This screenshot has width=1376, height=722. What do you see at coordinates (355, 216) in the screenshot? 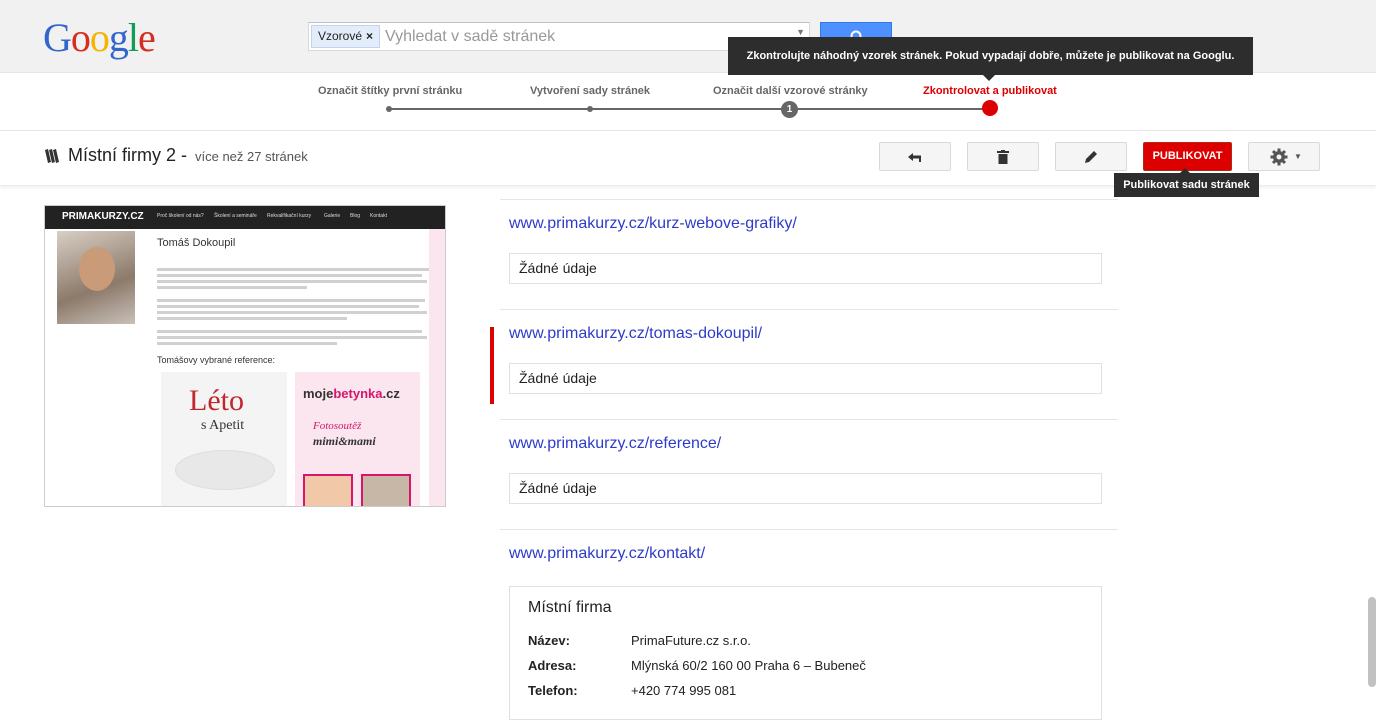
I see `preview-menu-item: Blog` at bounding box center [355, 216].